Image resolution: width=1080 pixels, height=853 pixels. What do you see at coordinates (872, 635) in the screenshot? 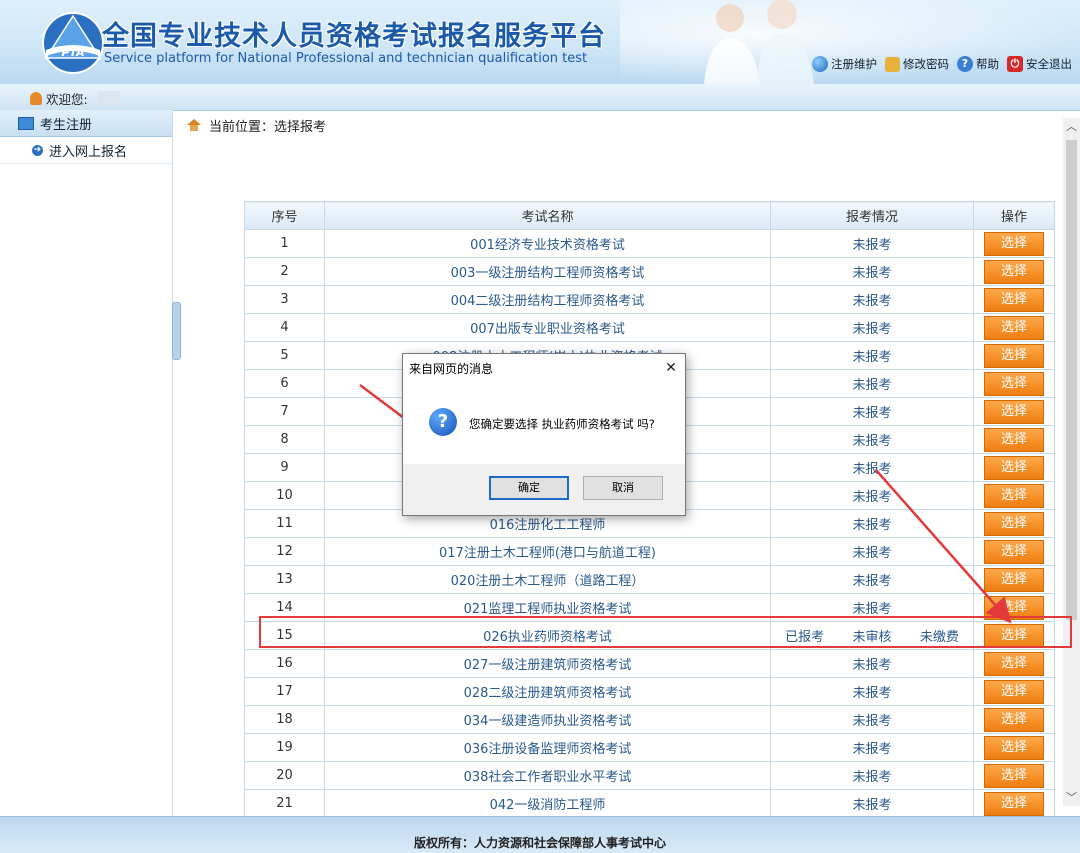
I see `row-status: 已报考 未审核 未缴费` at bounding box center [872, 635].